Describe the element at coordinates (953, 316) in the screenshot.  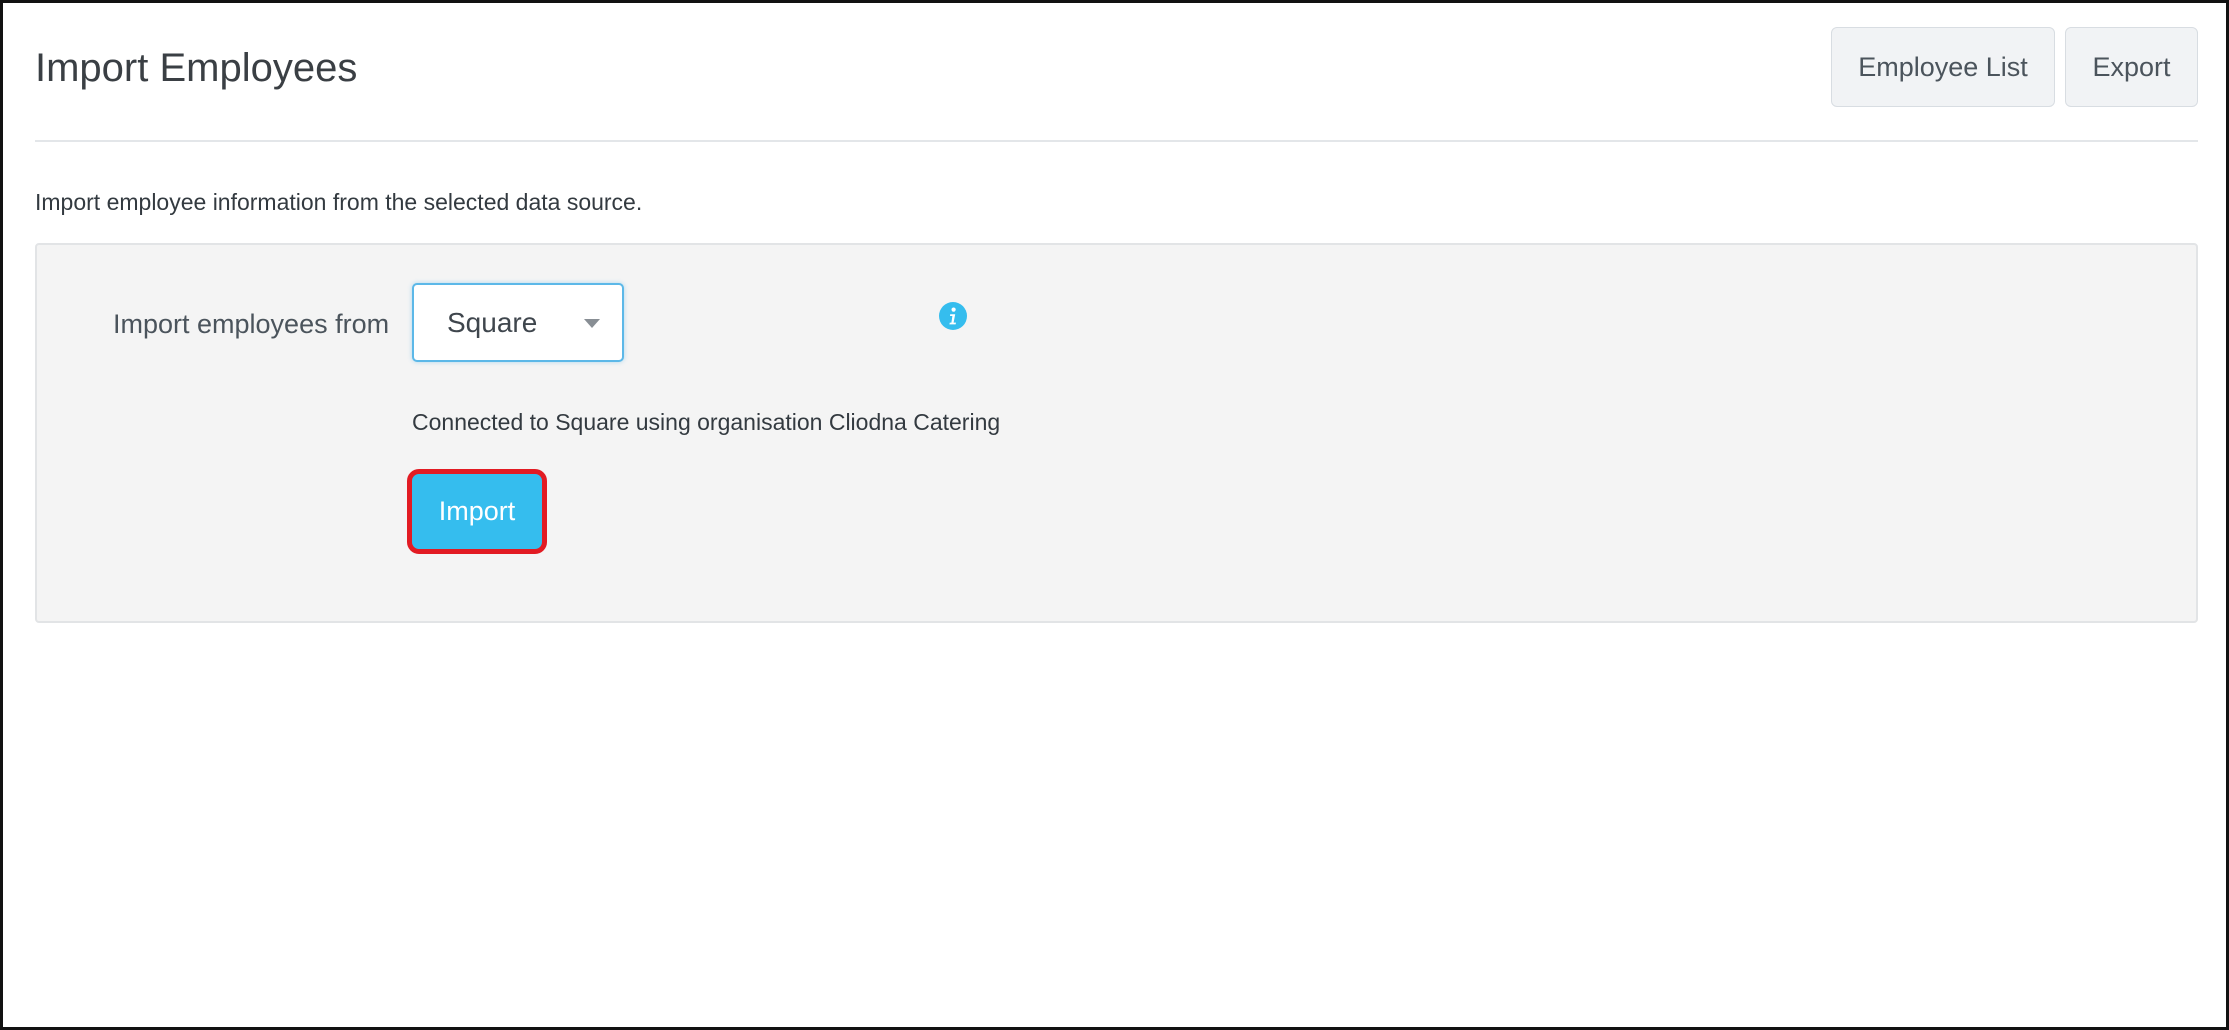
I see `info-icon` at that location.